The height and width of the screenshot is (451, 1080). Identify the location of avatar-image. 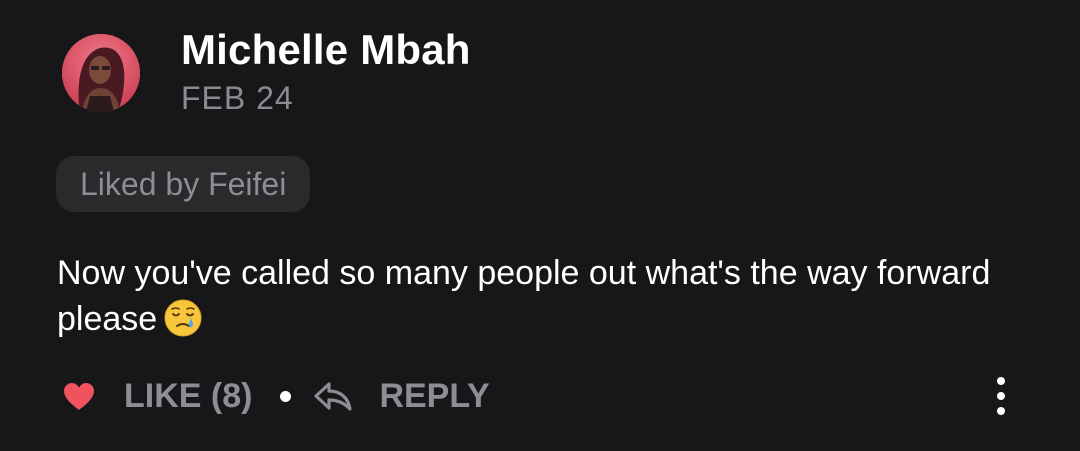
(101, 73).